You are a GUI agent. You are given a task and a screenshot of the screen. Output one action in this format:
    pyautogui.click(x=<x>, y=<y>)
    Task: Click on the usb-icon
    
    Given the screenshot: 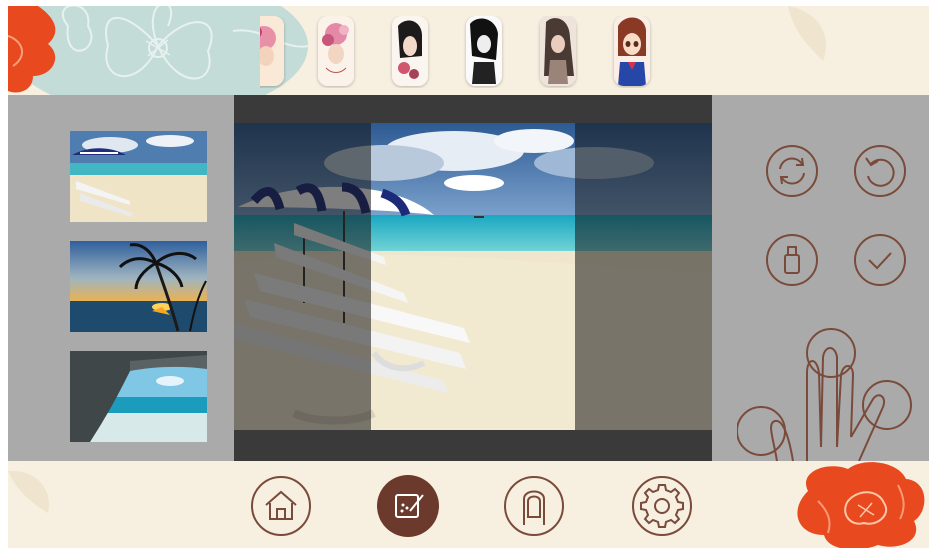 What is the action you would take?
    pyautogui.click(x=792, y=260)
    